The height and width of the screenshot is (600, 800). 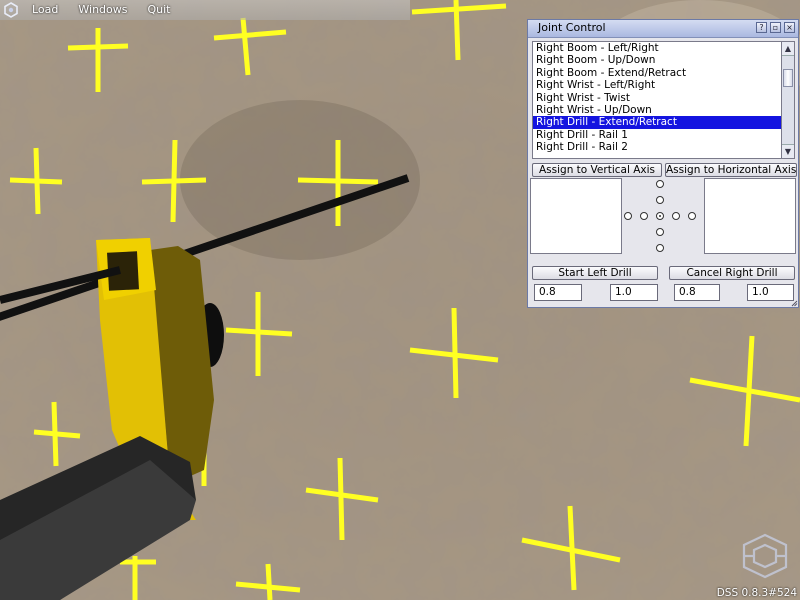 What do you see at coordinates (11, 10) in the screenshot?
I see `app-logo-icon` at bounding box center [11, 10].